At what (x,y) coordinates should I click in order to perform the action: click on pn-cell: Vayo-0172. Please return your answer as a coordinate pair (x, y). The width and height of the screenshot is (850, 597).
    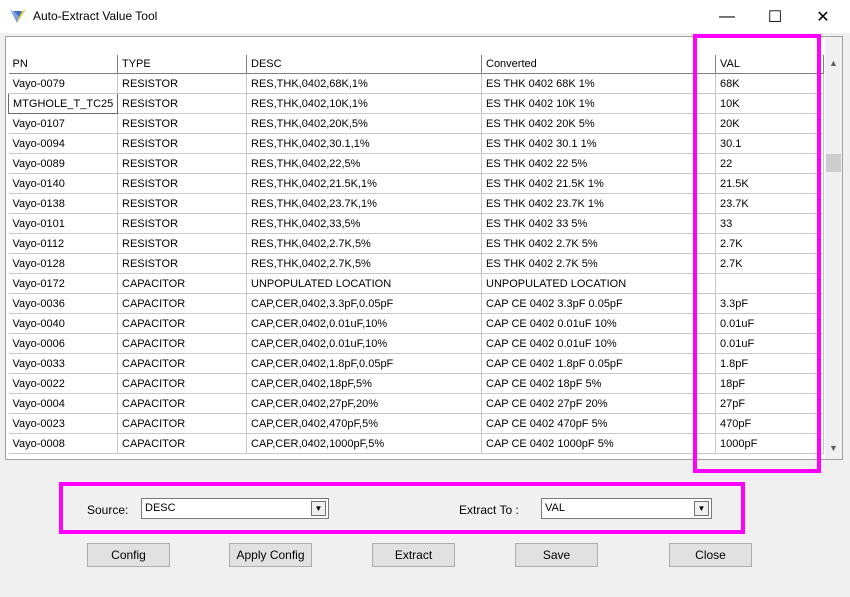
    Looking at the image, I should click on (63, 283).